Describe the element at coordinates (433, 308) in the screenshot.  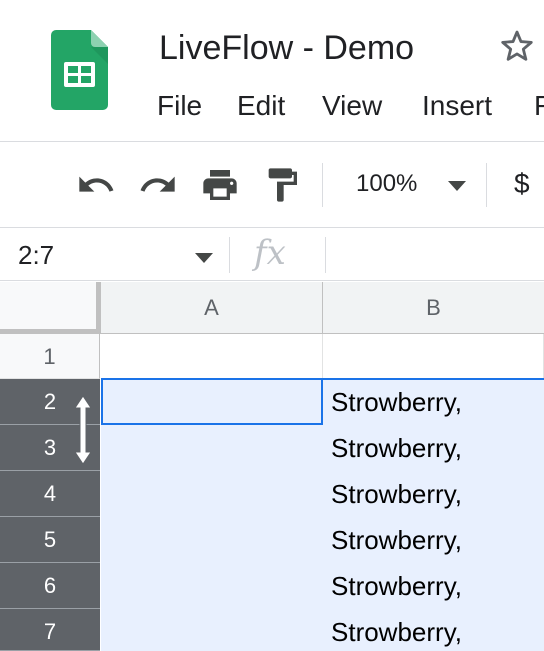
I see `column-header-b: B` at that location.